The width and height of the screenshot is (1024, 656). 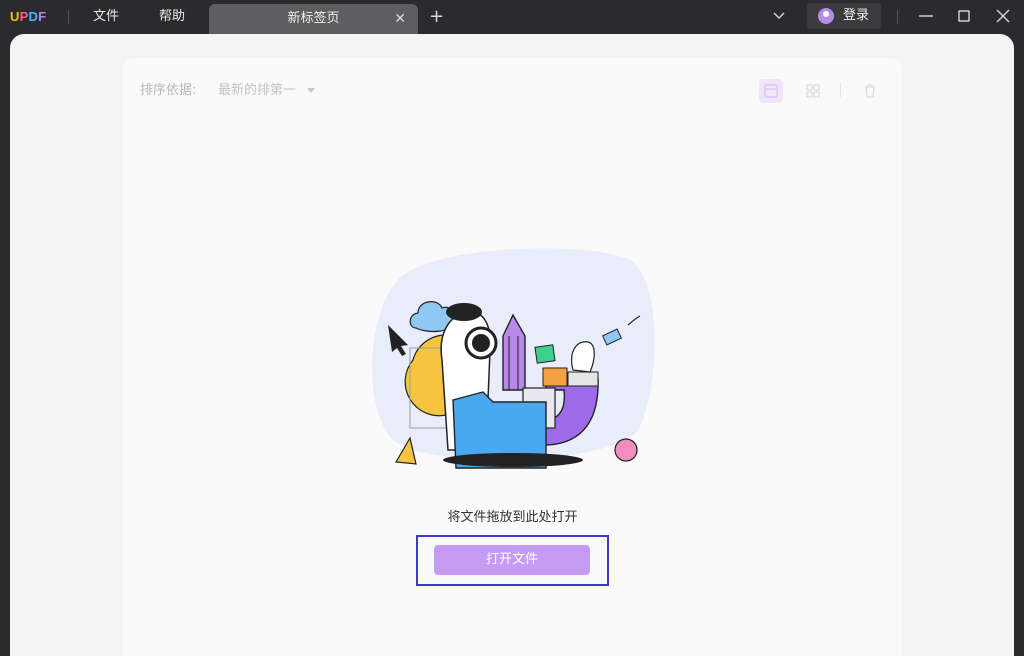 I want to click on app-logo: UPDF, so click(x=28, y=17).